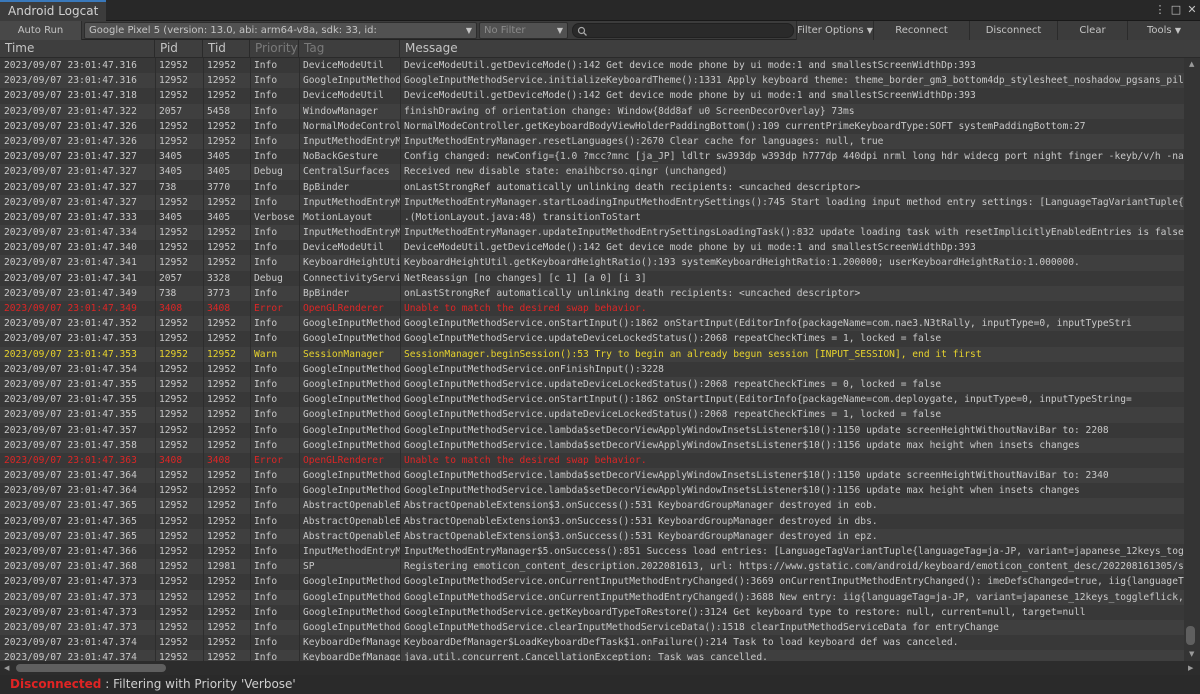  Describe the element at coordinates (922, 30) in the screenshot. I see `reconnect-button: Reconnect` at that location.